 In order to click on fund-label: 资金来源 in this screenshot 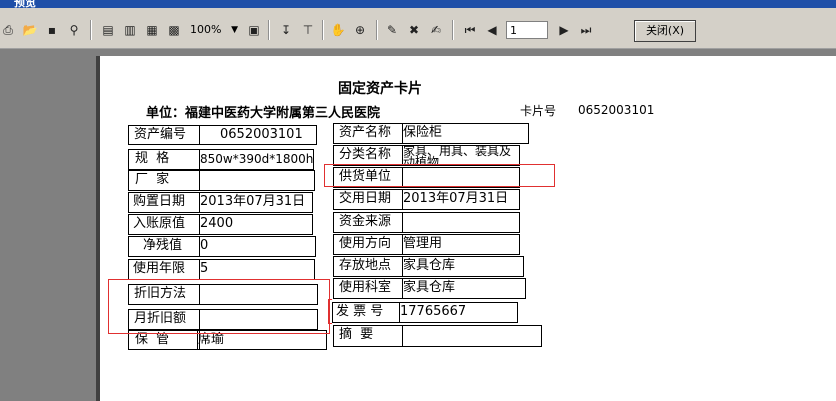, I will do `click(368, 222)`.